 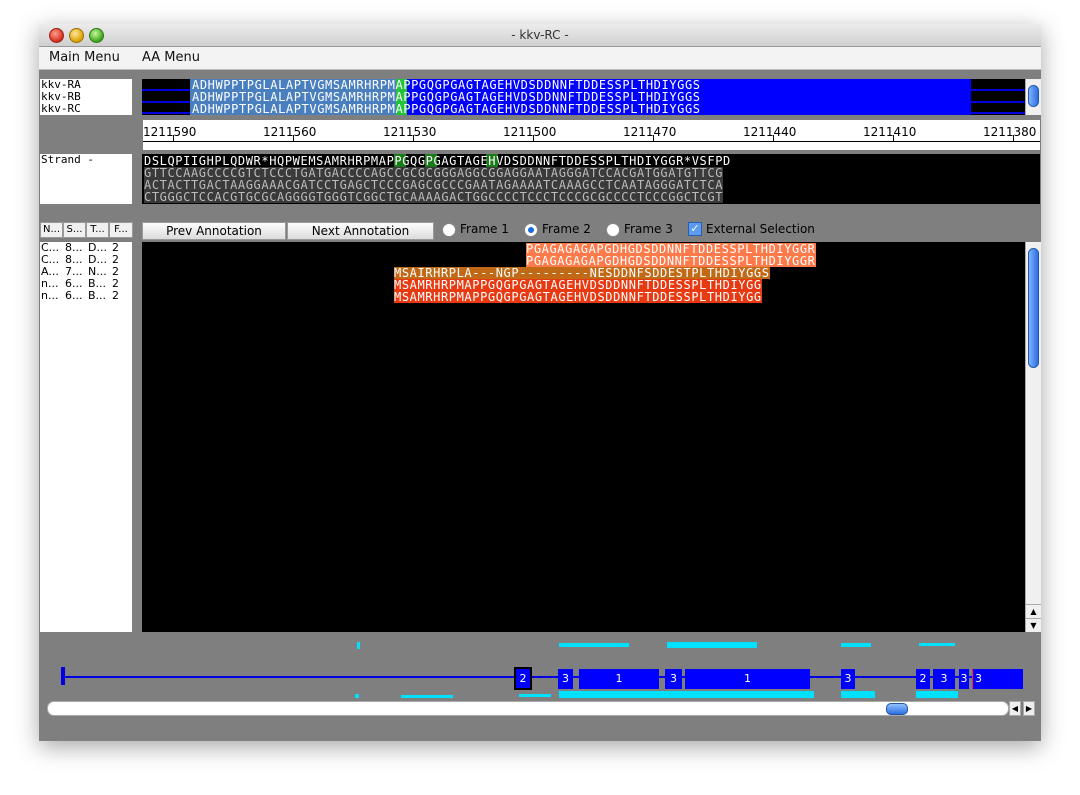 I want to click on ruler-tick: 1211500, so click(x=530, y=132).